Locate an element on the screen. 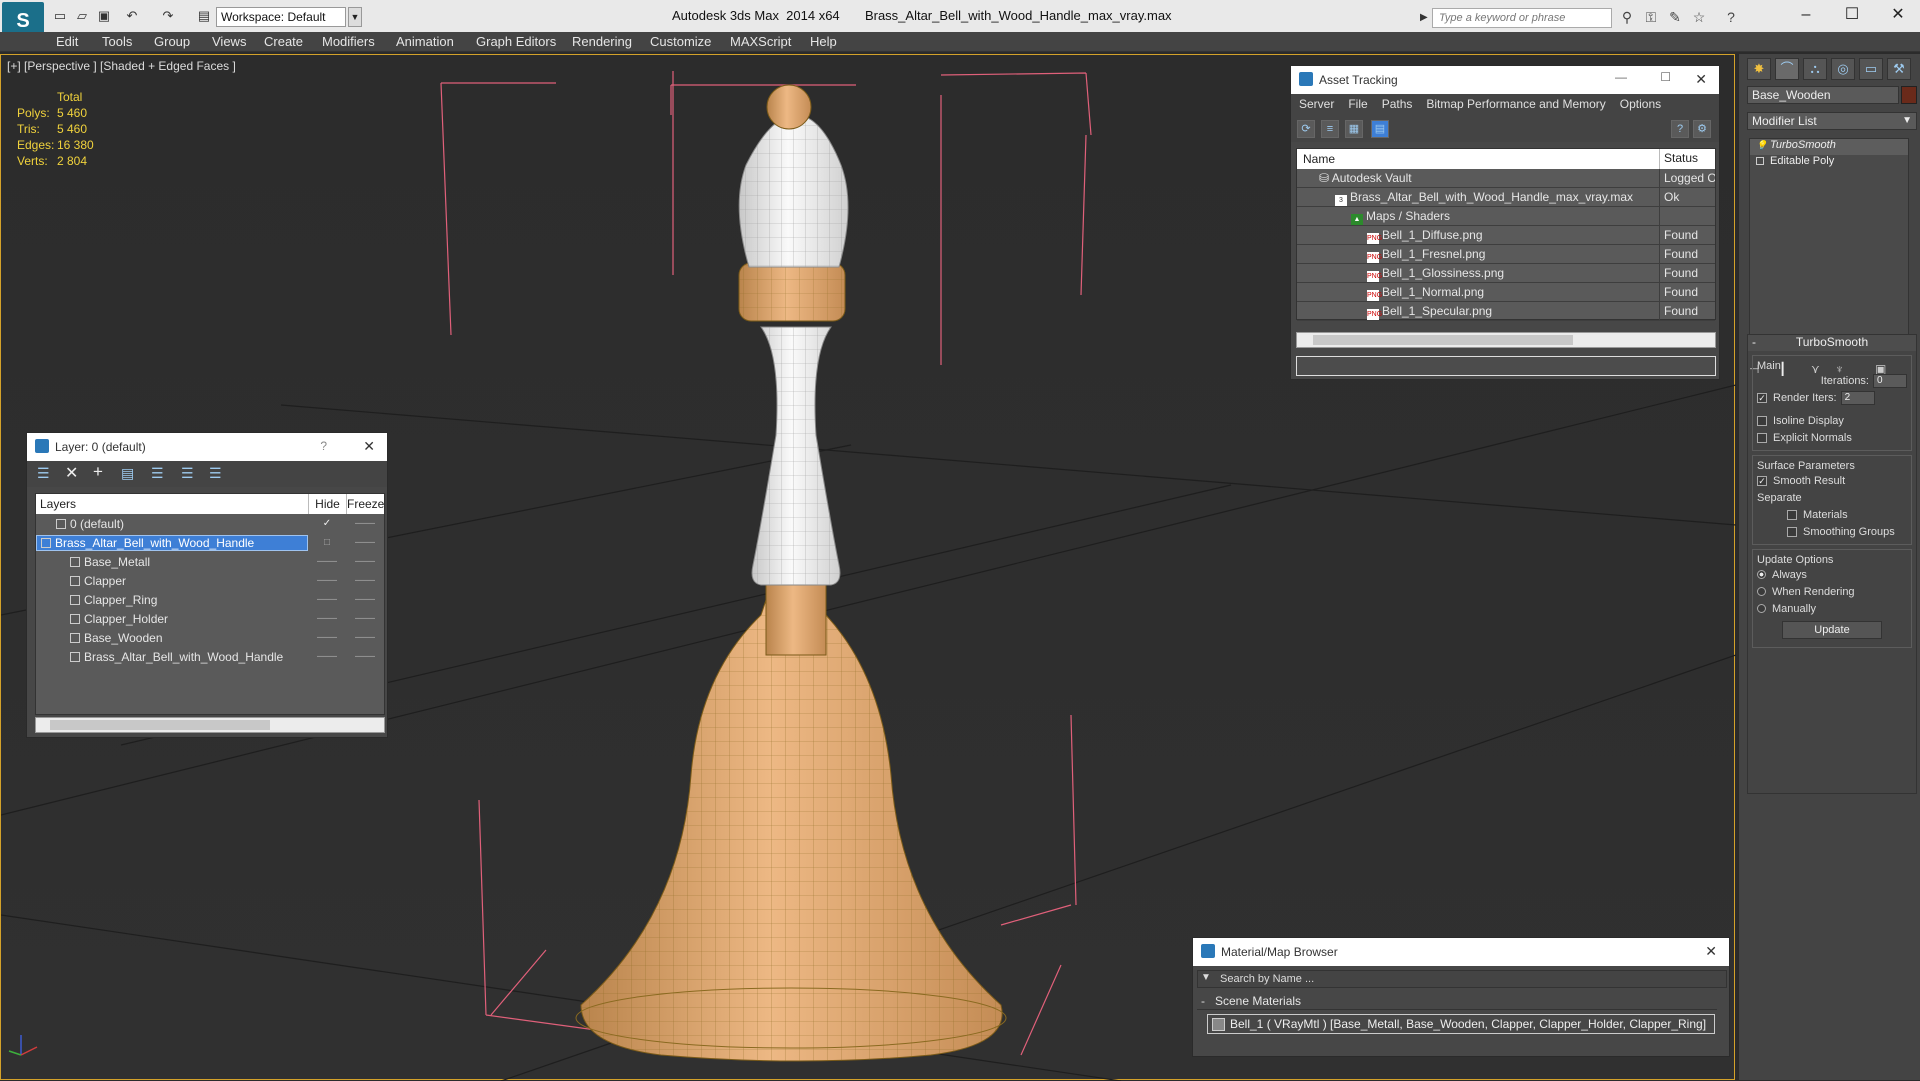 The height and width of the screenshot is (1081, 1920). workspace-dropdown-arrow-icon: ▼ is located at coordinates (355, 17).